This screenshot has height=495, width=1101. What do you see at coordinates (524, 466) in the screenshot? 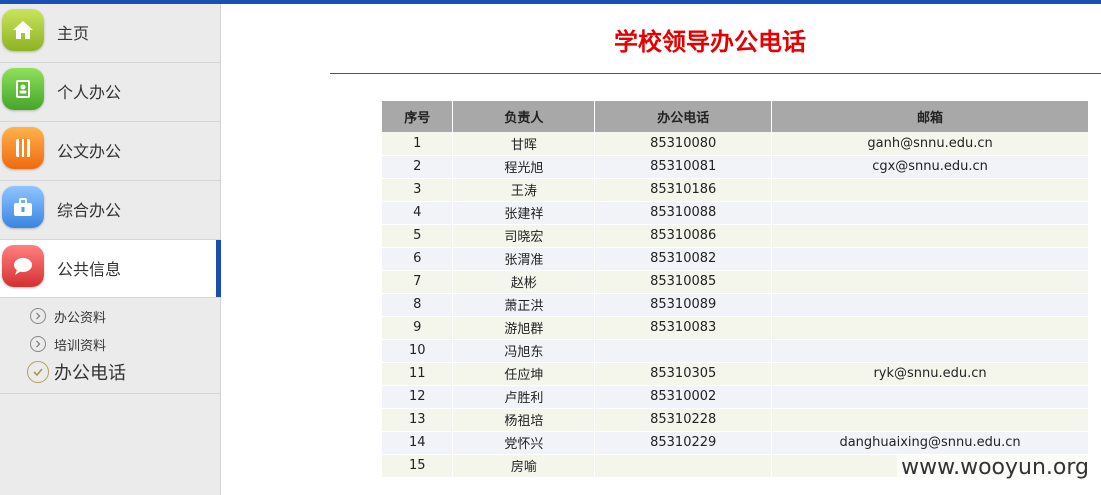
I see `cell-person: 房喻` at bounding box center [524, 466].